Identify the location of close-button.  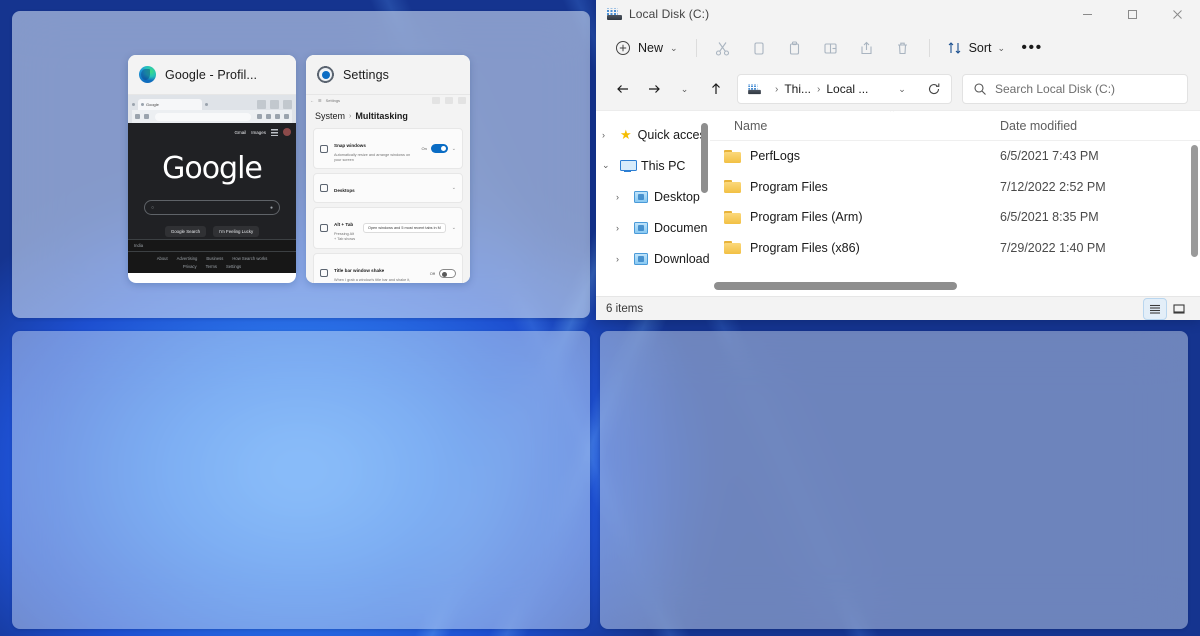
(1177, 14).